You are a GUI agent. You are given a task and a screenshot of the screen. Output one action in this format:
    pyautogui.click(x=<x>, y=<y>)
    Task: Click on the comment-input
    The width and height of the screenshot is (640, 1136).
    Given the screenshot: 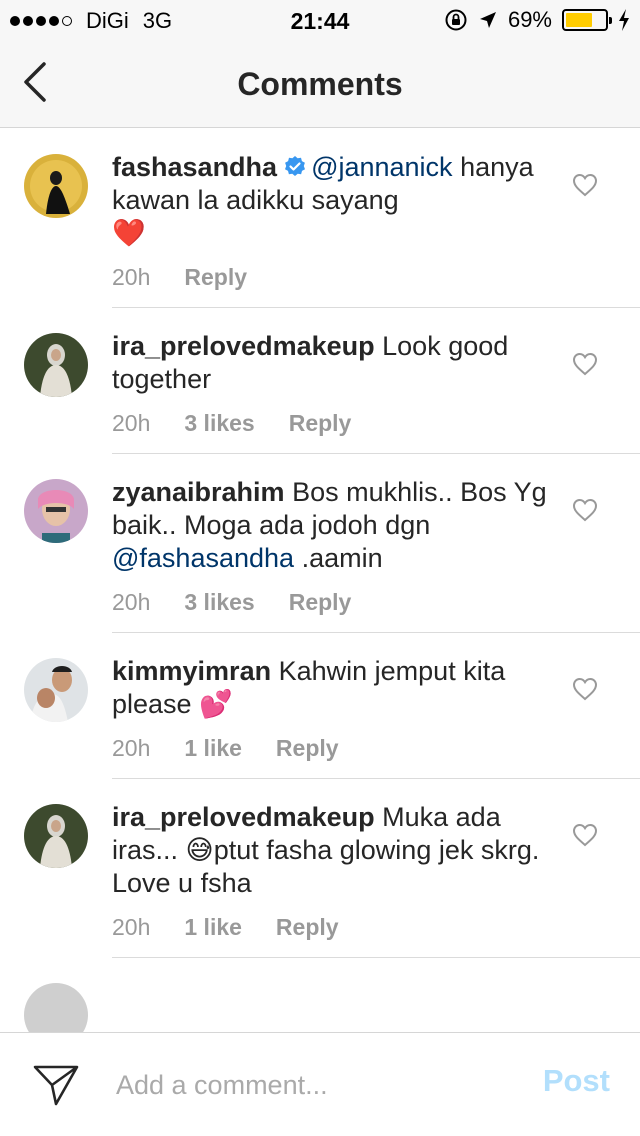 What is the action you would take?
    pyautogui.click(x=316, y=1085)
    